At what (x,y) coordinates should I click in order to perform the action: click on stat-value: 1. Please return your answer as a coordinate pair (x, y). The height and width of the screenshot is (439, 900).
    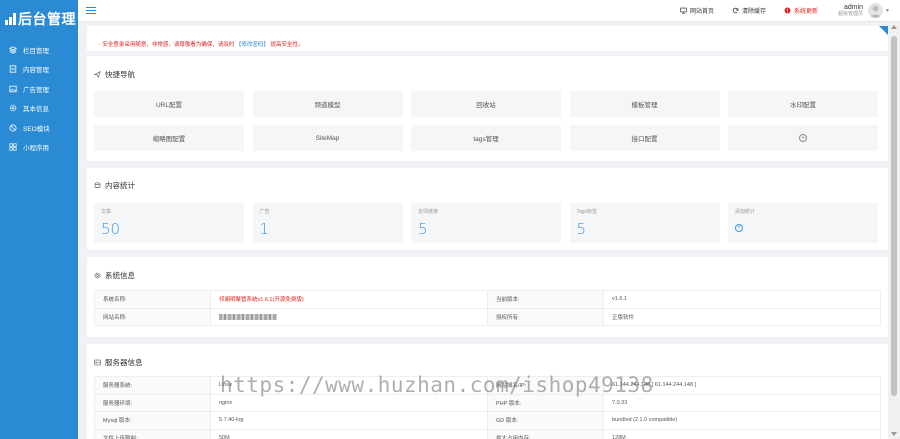
    Looking at the image, I should click on (264, 229).